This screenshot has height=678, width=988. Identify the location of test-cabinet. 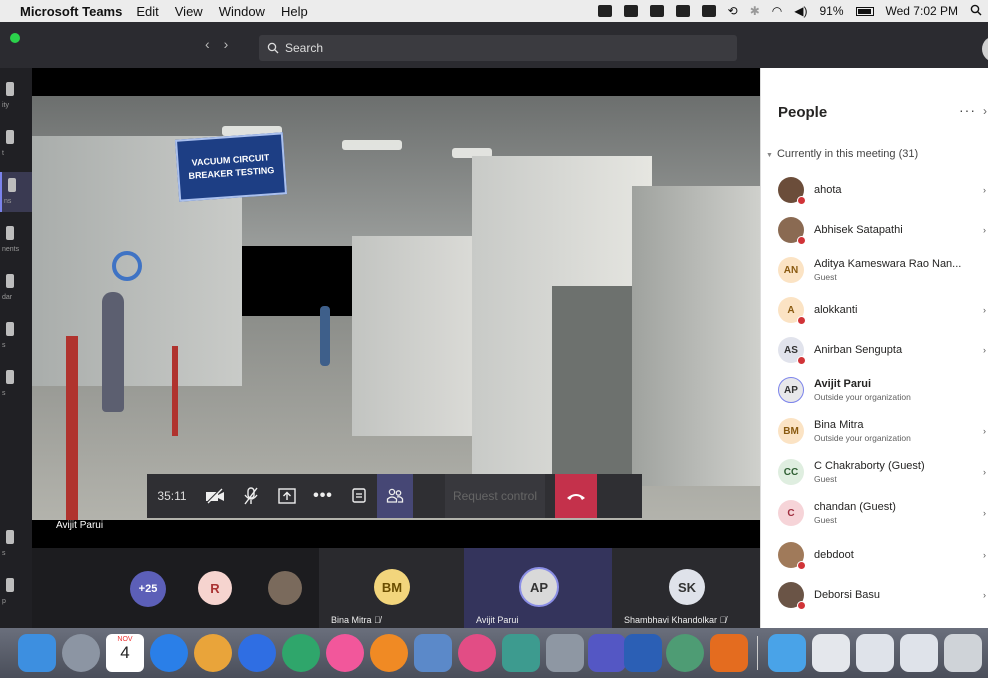
(417, 336).